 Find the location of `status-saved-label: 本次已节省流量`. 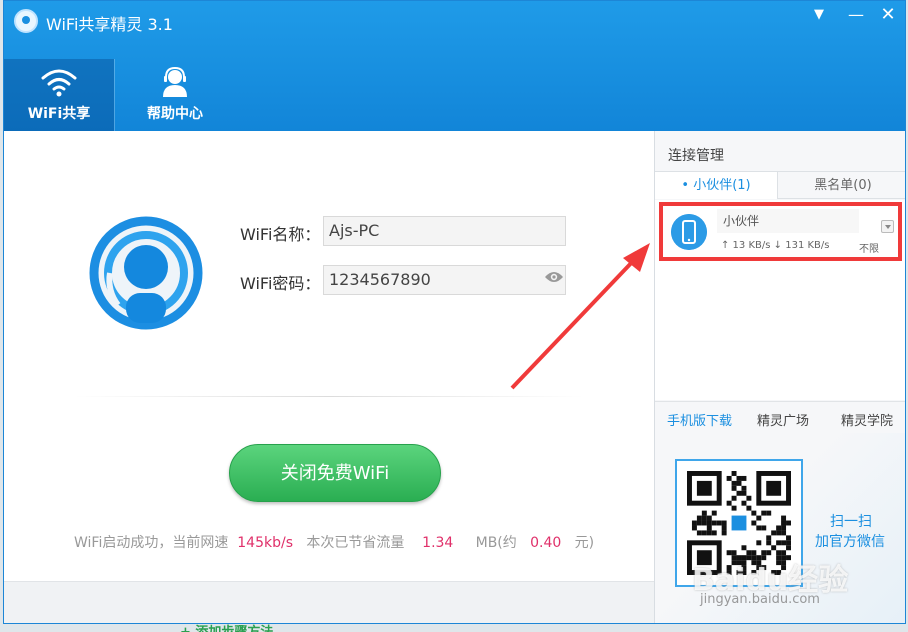

status-saved-label: 本次已节省流量 is located at coordinates (355, 543).